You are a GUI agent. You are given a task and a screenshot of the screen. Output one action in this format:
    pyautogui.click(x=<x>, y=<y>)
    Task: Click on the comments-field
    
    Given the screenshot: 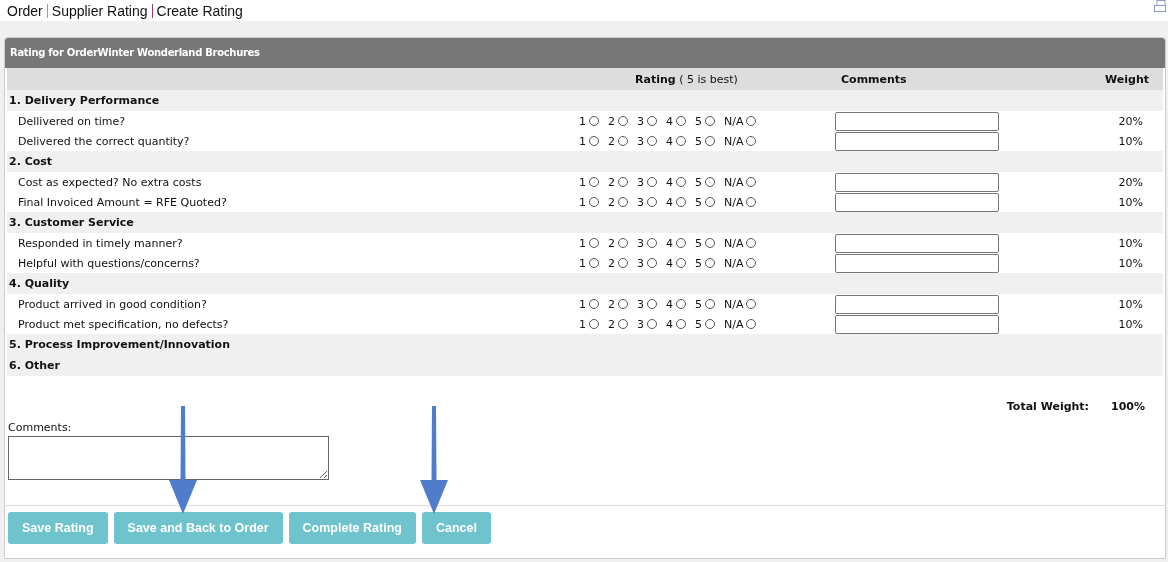 What is the action you would take?
    pyautogui.click(x=168, y=458)
    